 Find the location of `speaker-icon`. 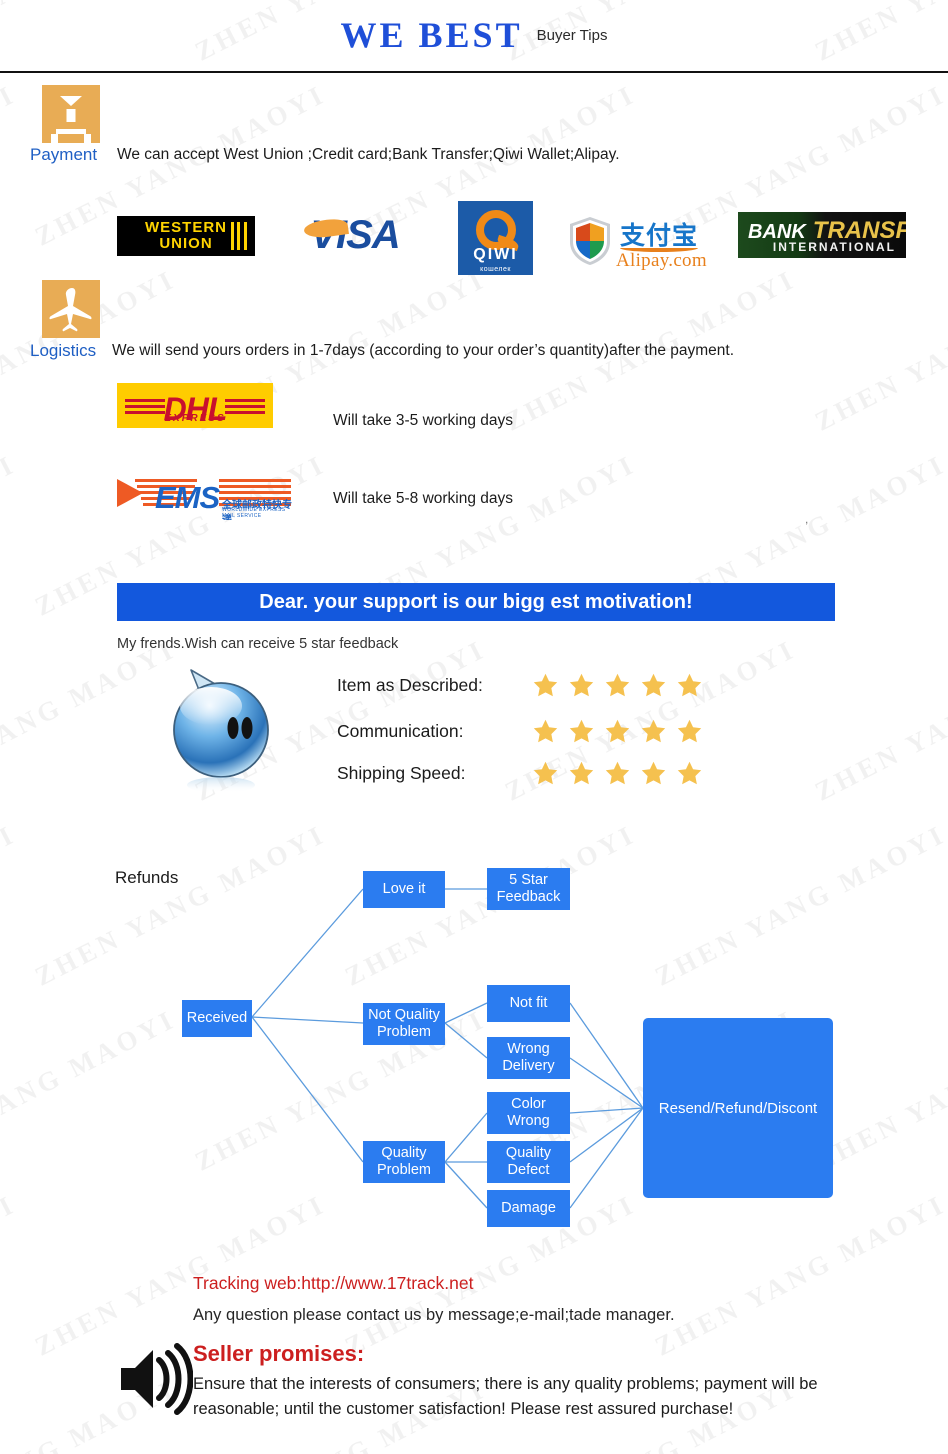

speaker-icon is located at coordinates (157, 1379).